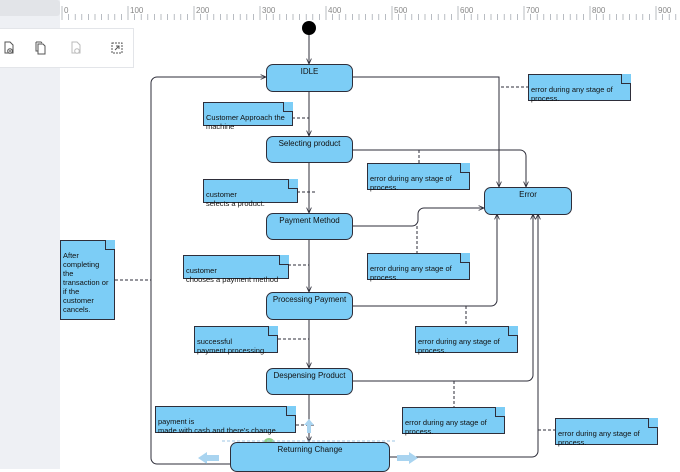 Image resolution: width=680 pixels, height=472 pixels. I want to click on transition-payment-error, so click(418, 217).